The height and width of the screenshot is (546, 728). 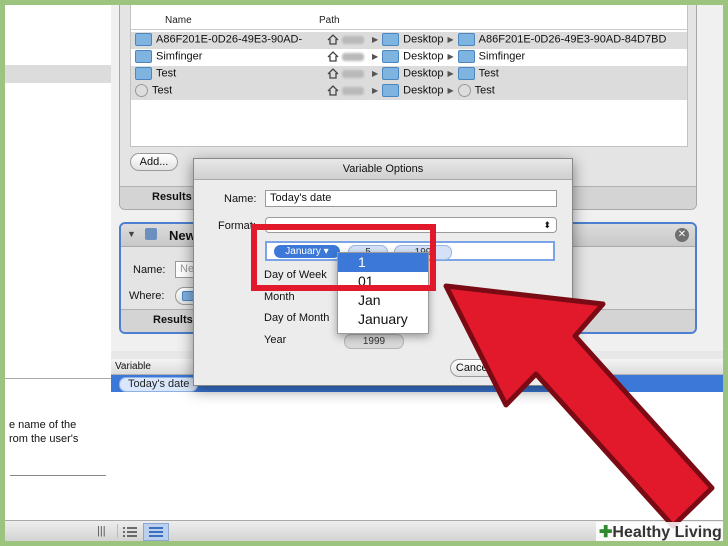 I want to click on watermark-text: Healthy Living, so click(x=667, y=532).